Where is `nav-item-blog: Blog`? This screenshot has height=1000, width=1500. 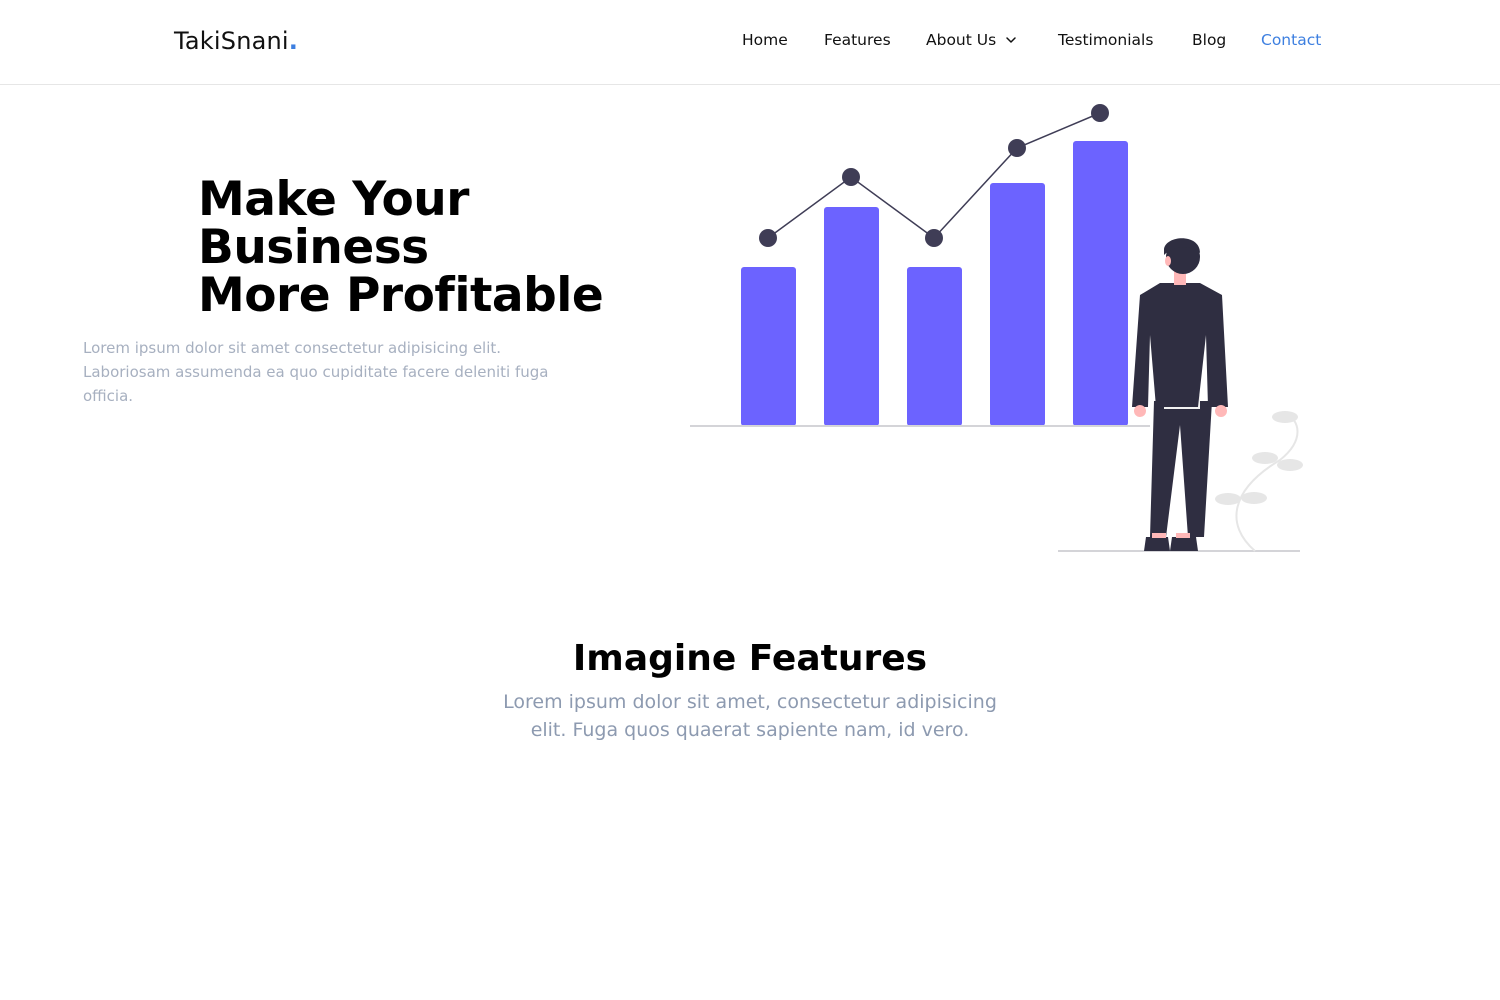
nav-item-blog: Blog is located at coordinates (1209, 40).